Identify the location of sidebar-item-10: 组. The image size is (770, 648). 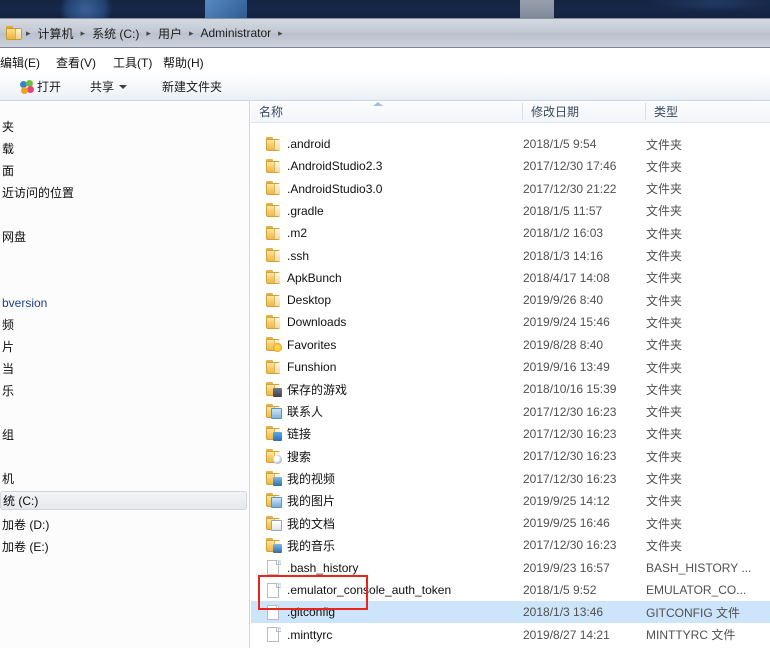
(7, 434).